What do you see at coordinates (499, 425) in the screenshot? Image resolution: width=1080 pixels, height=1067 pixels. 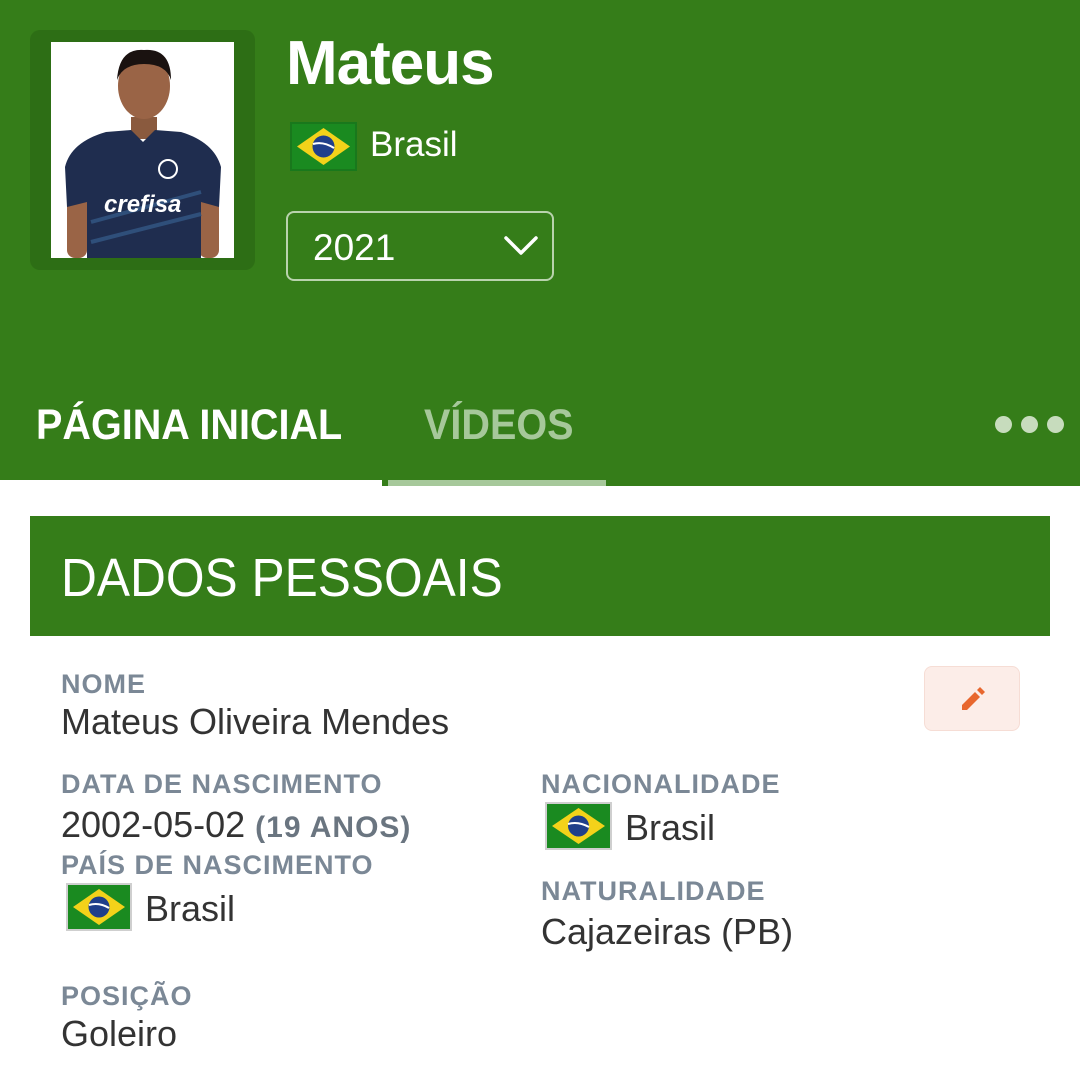 I see `tab-videos: VÍDEOS` at bounding box center [499, 425].